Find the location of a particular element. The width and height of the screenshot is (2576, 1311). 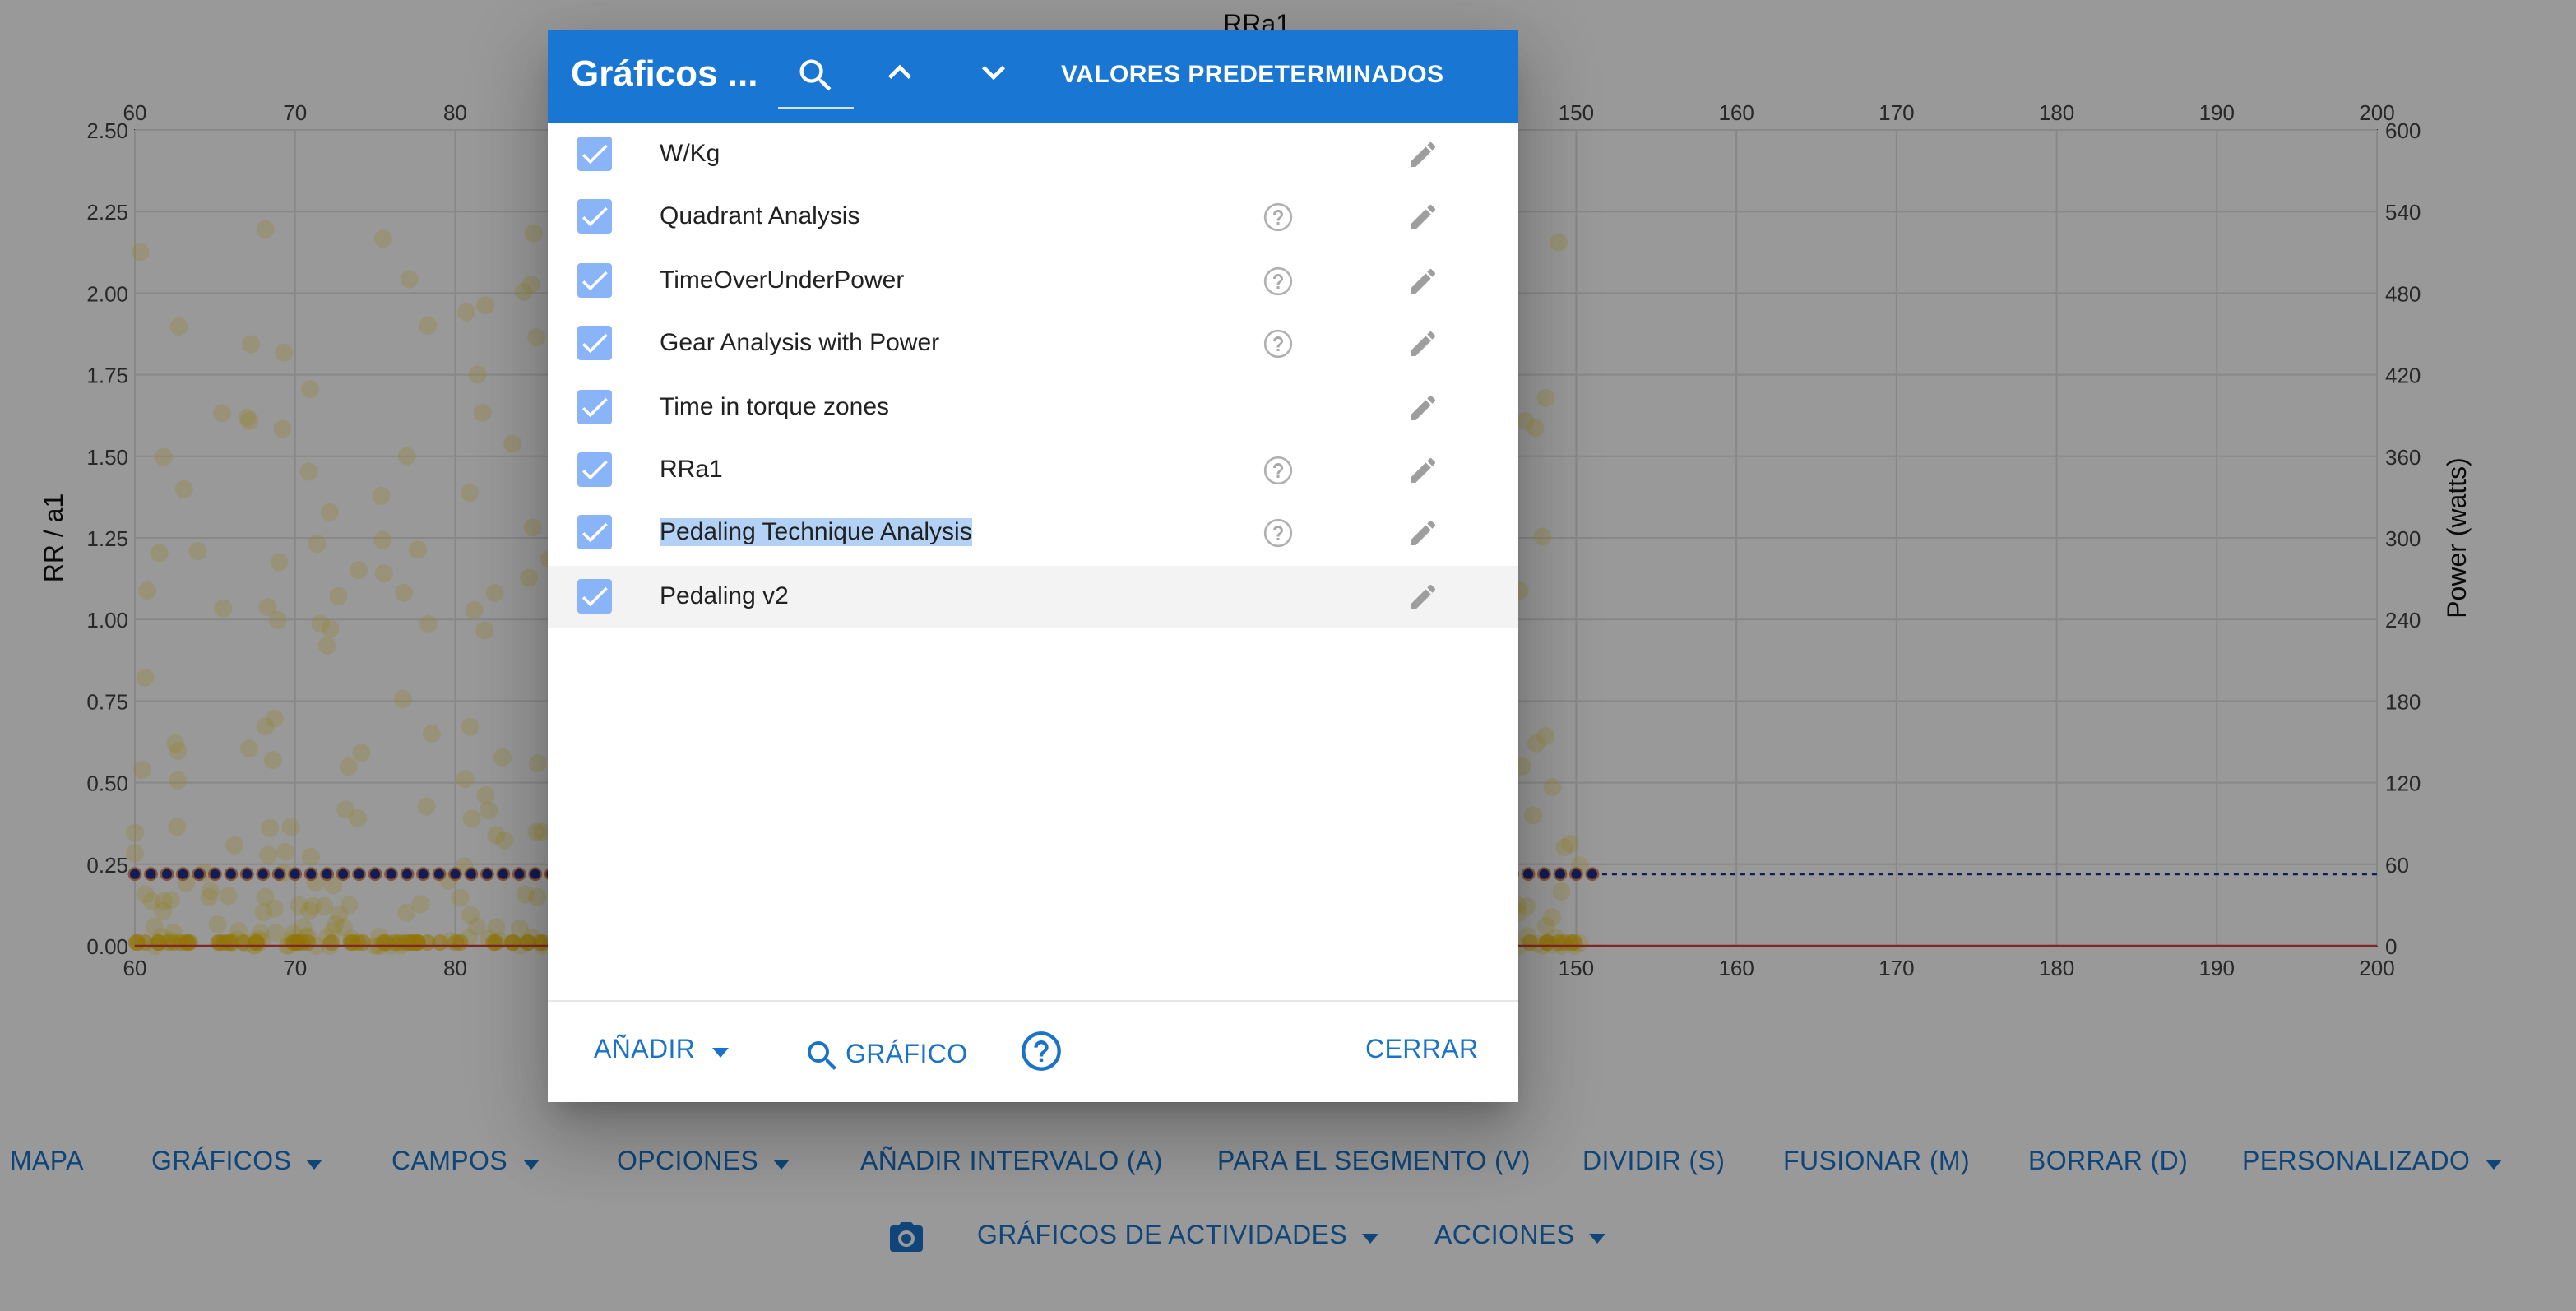

search-chart-button: GRÁFICO is located at coordinates (885, 1056).